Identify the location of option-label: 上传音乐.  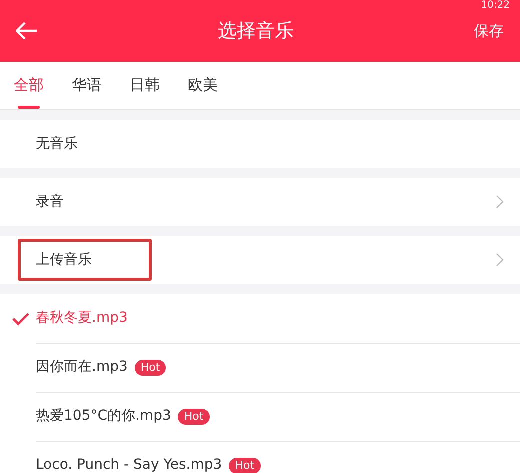
(64, 260).